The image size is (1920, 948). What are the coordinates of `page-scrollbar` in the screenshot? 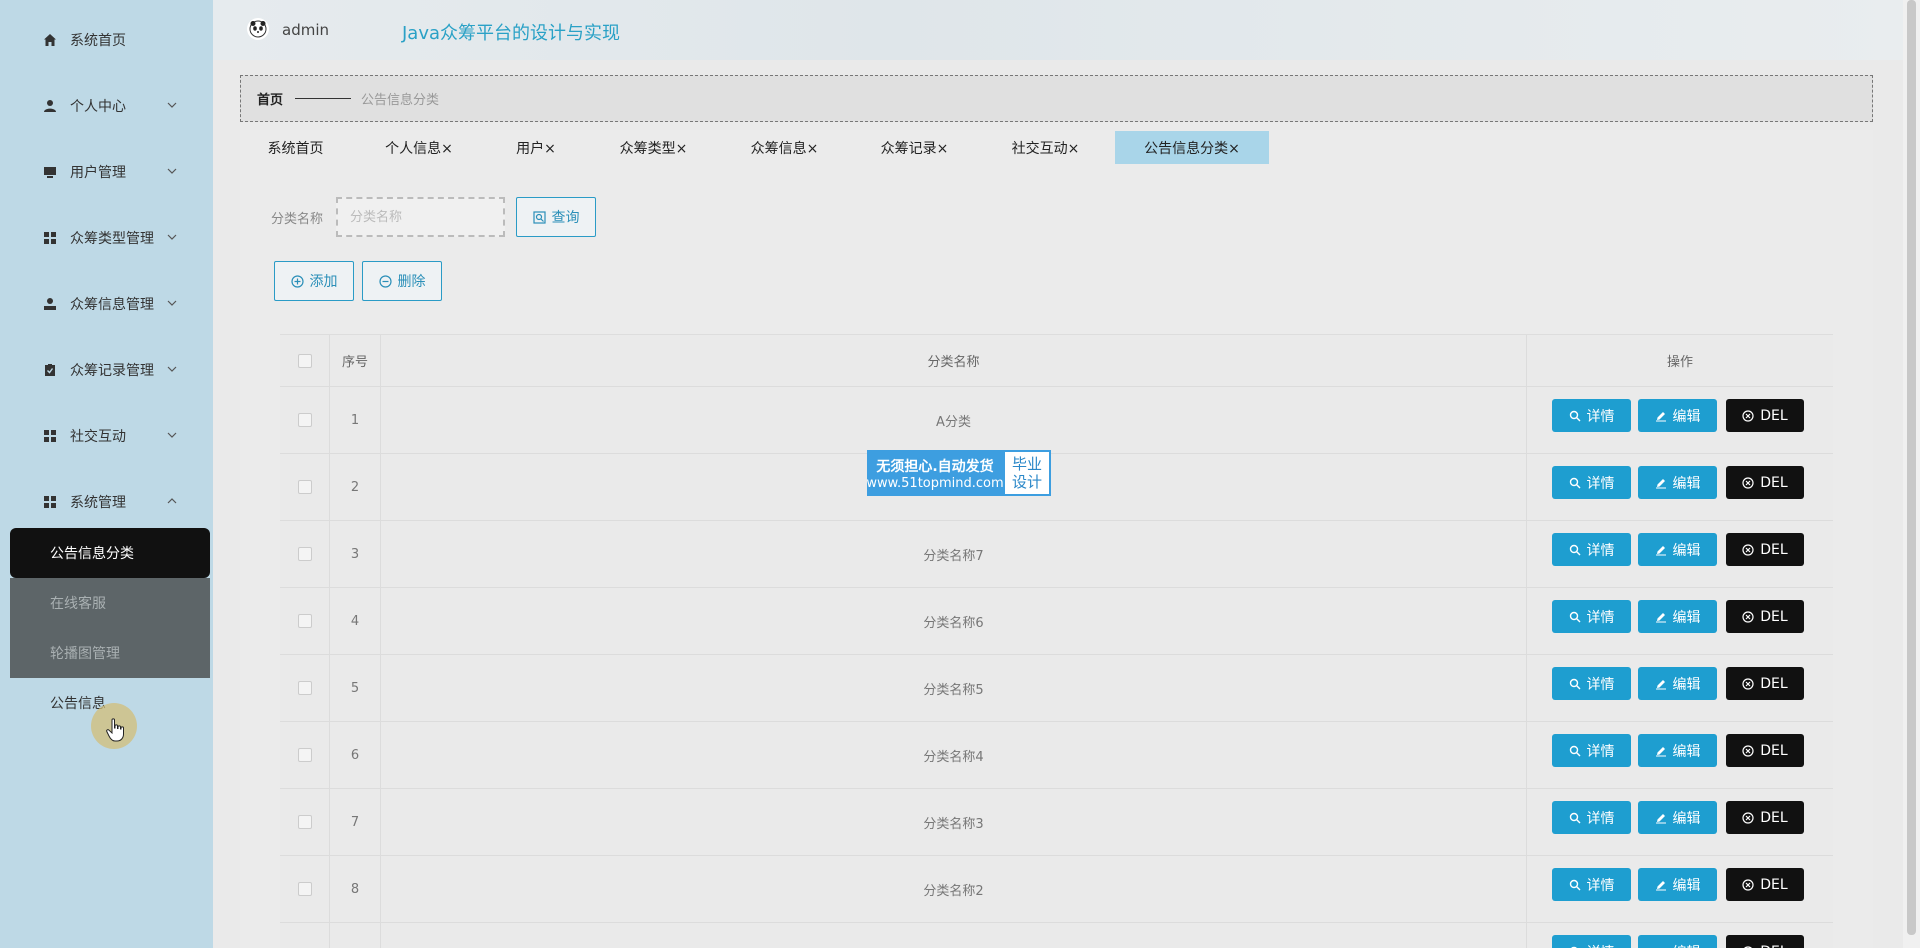 It's located at (1911, 474).